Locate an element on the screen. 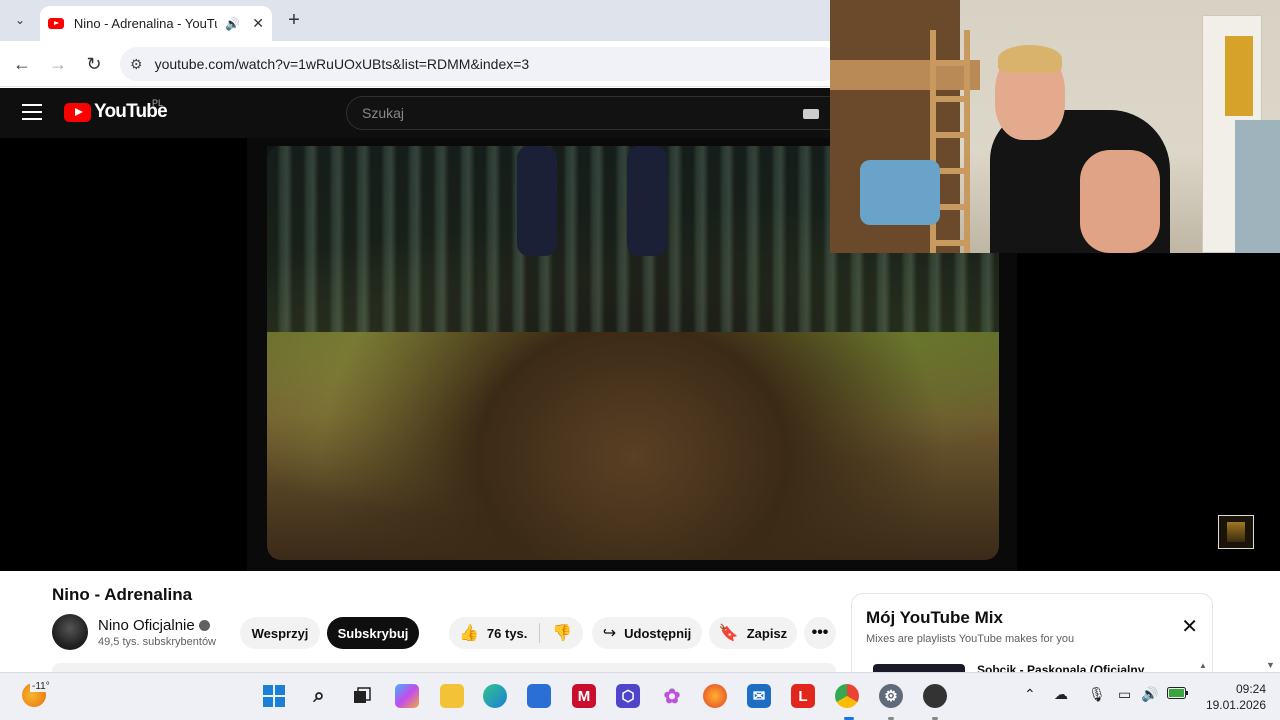 The height and width of the screenshot is (720, 1280). audio-icon: 🔊 is located at coordinates (232, 24).